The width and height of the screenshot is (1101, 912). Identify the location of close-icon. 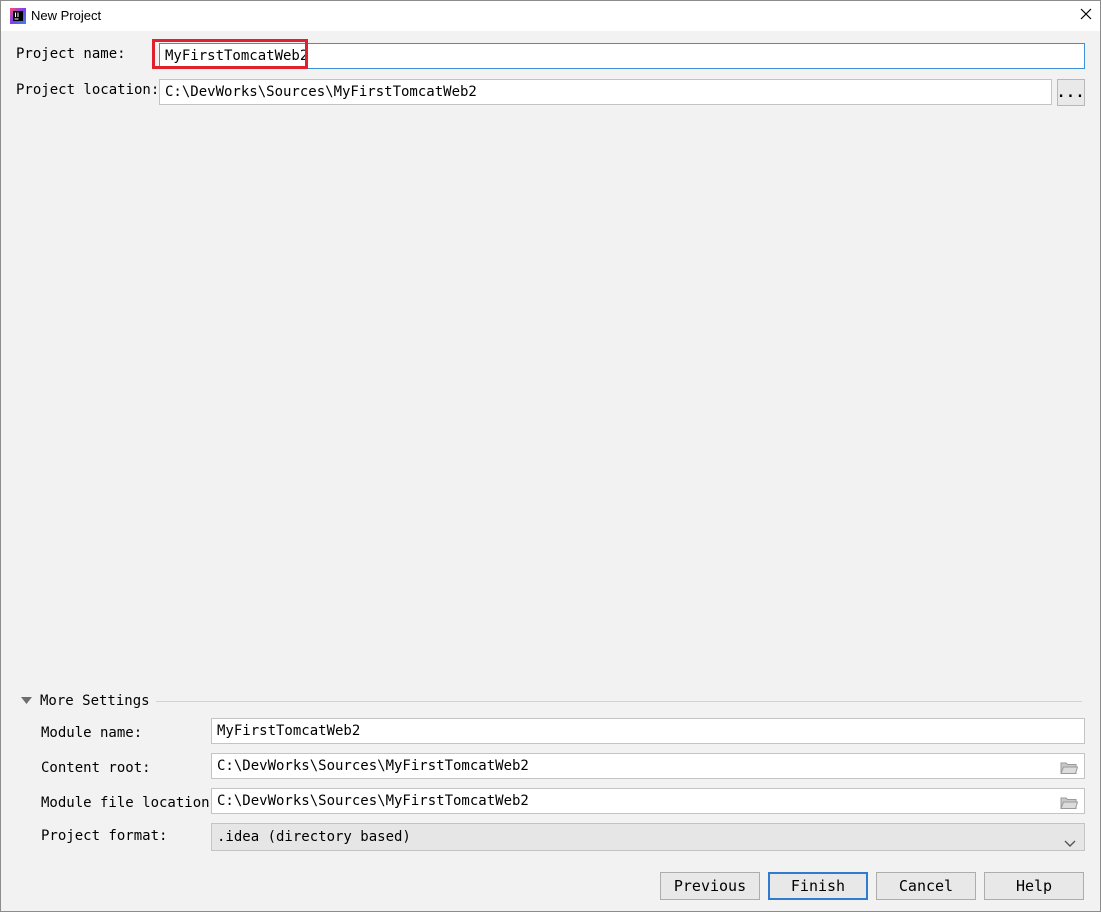
(1086, 16).